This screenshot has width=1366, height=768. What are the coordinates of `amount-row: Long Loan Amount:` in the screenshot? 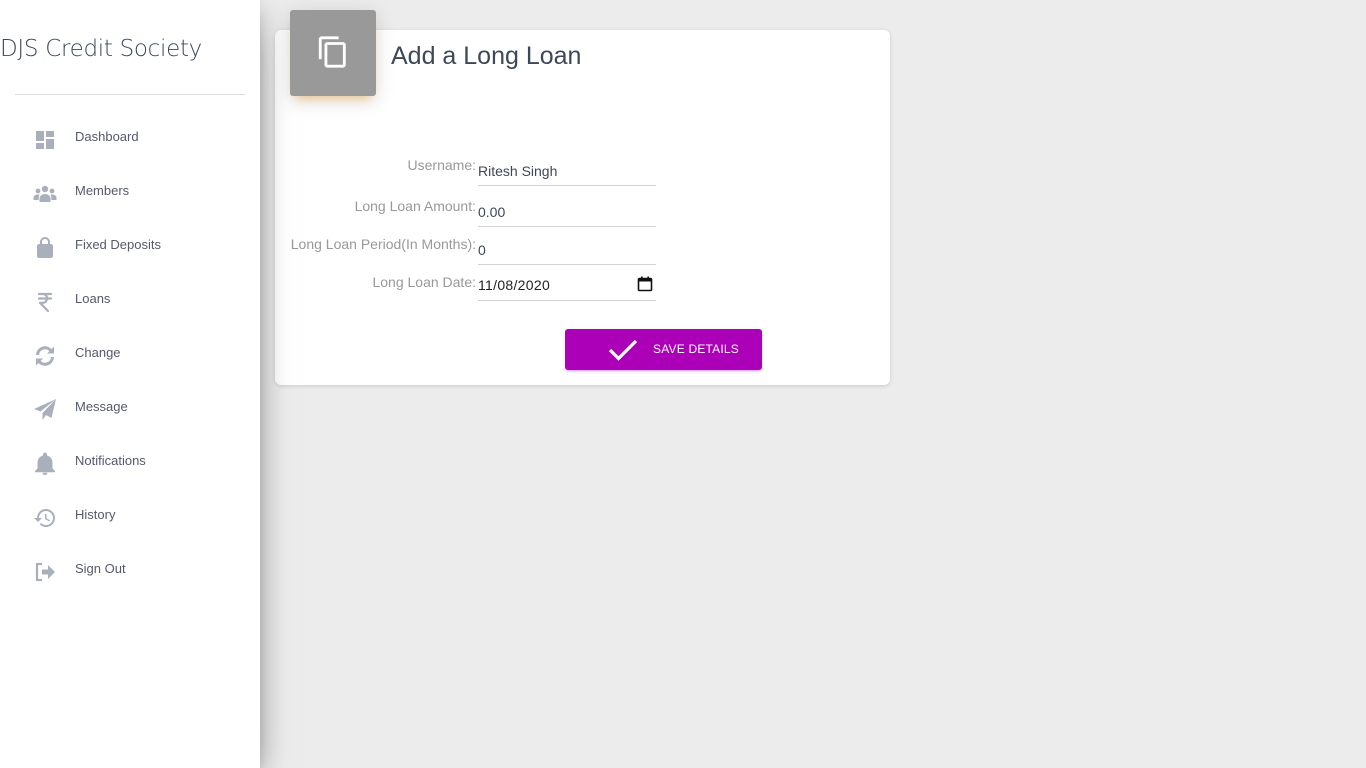 It's located at (475, 217).